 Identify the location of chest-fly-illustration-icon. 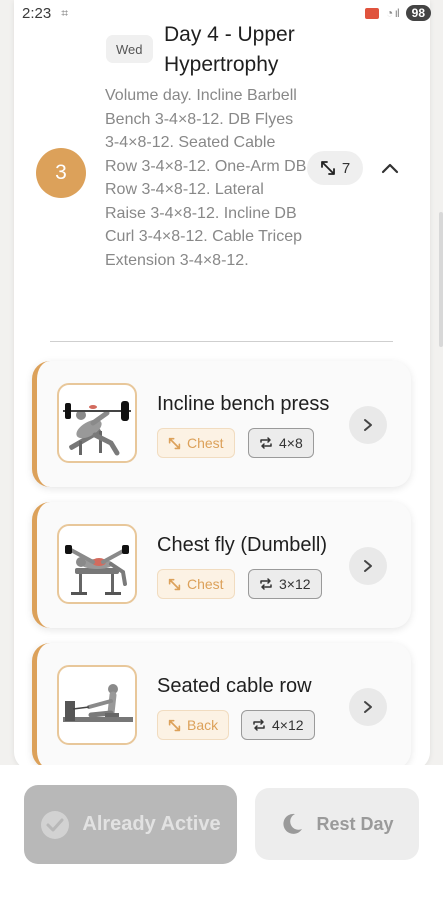
(97, 570).